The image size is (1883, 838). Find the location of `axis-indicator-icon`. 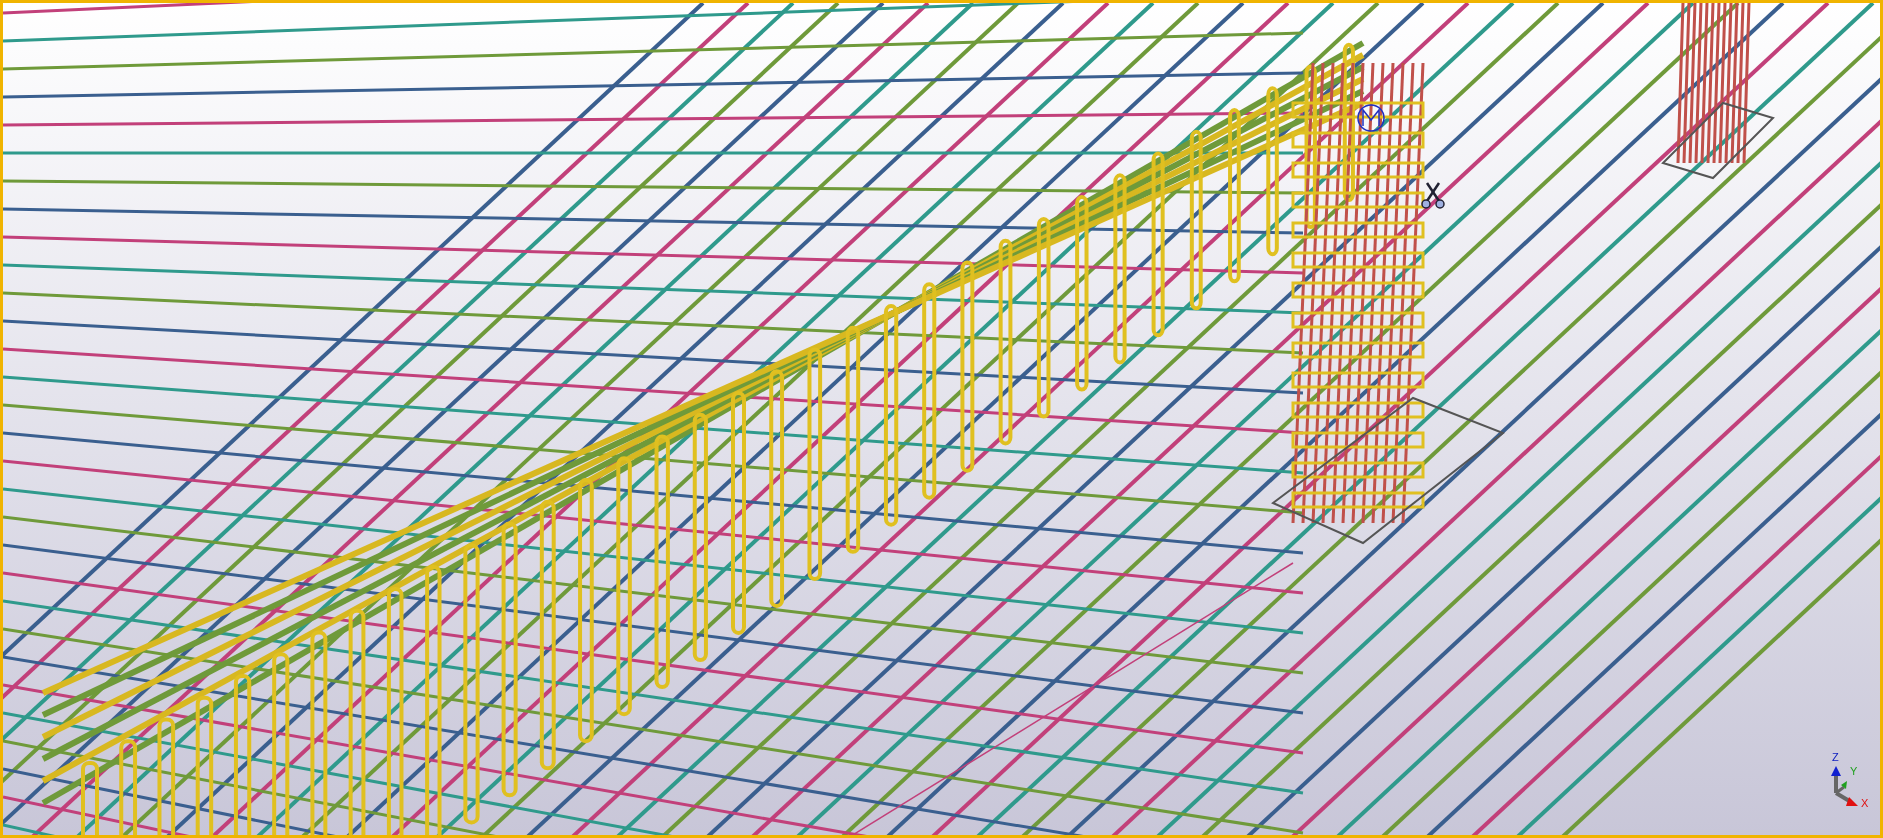

axis-indicator-icon is located at coordinates (1844, 786).